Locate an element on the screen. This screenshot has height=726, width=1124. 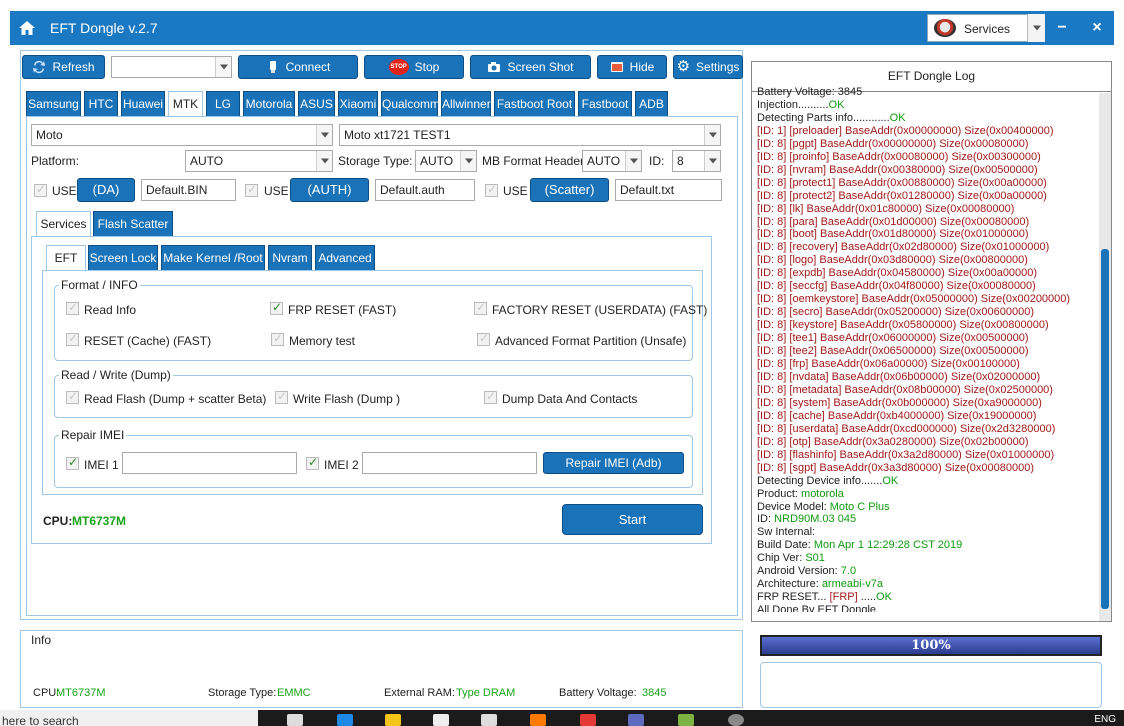
model-select: Moto xt1721 TEST1 is located at coordinates (530, 135).